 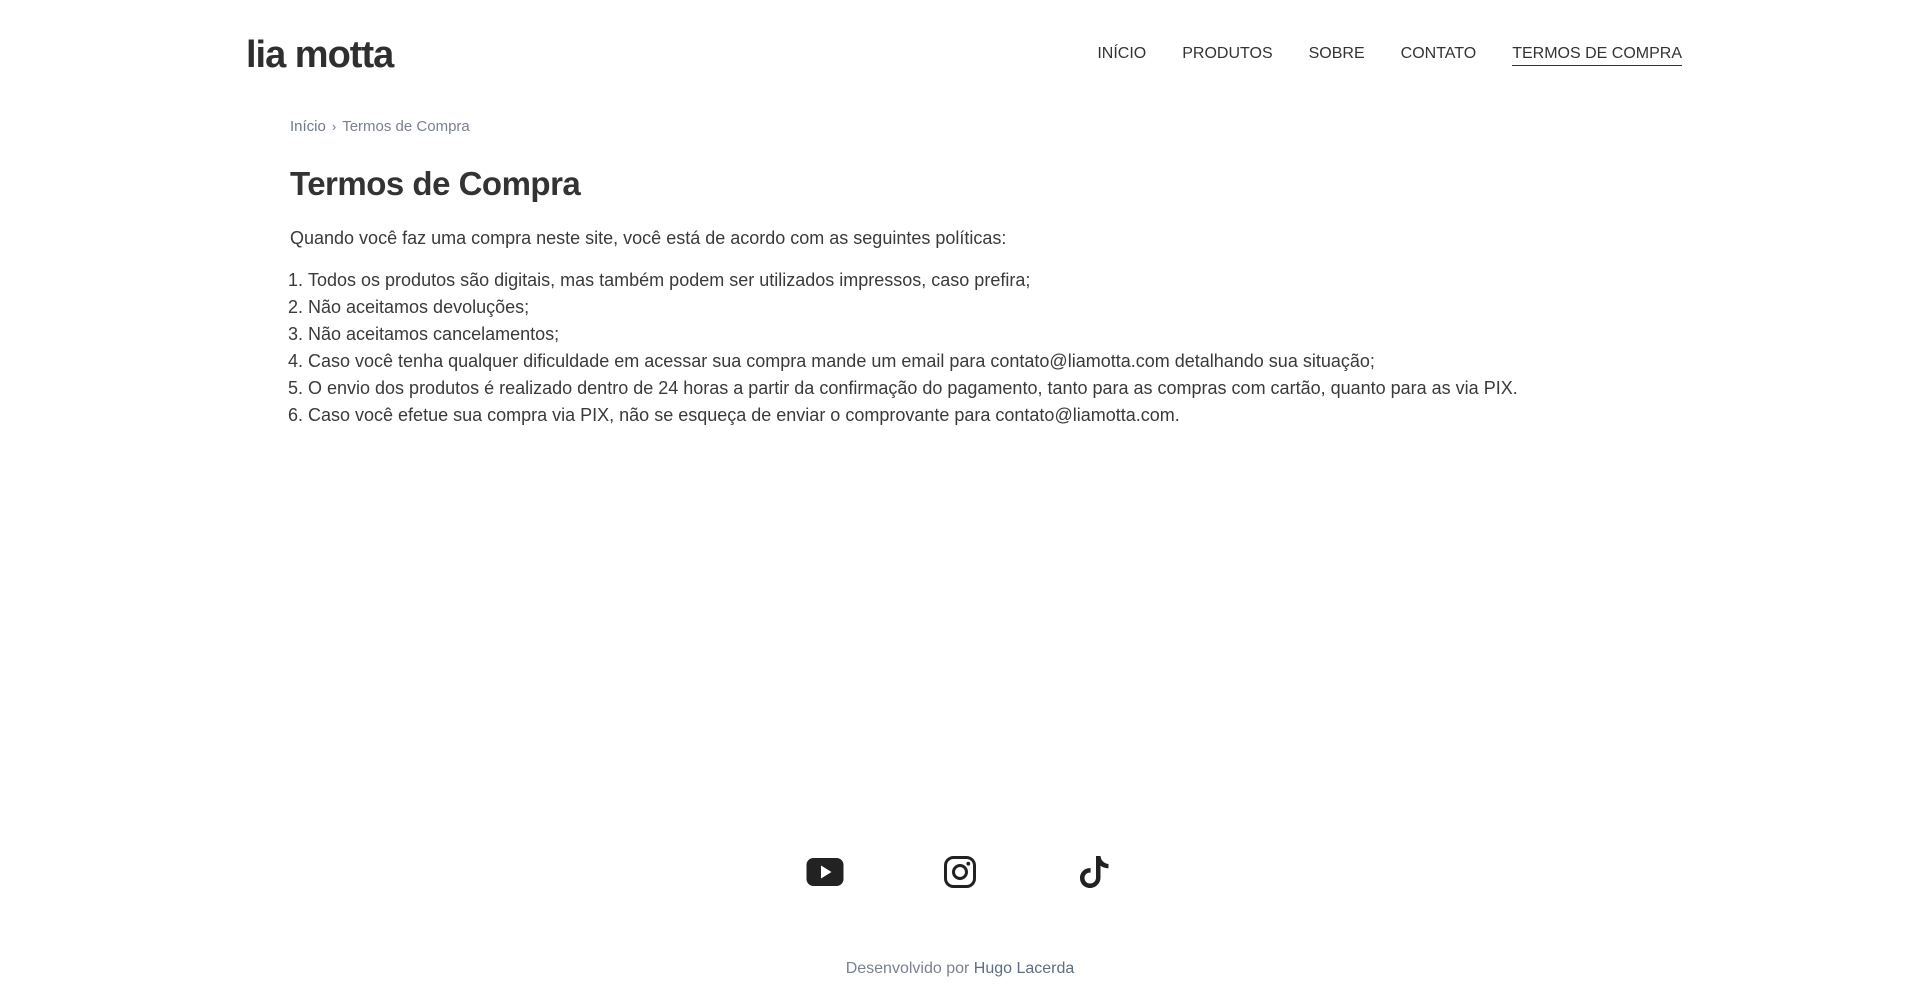 I want to click on credit-prefix: Desenvolvido por, so click(x=907, y=968).